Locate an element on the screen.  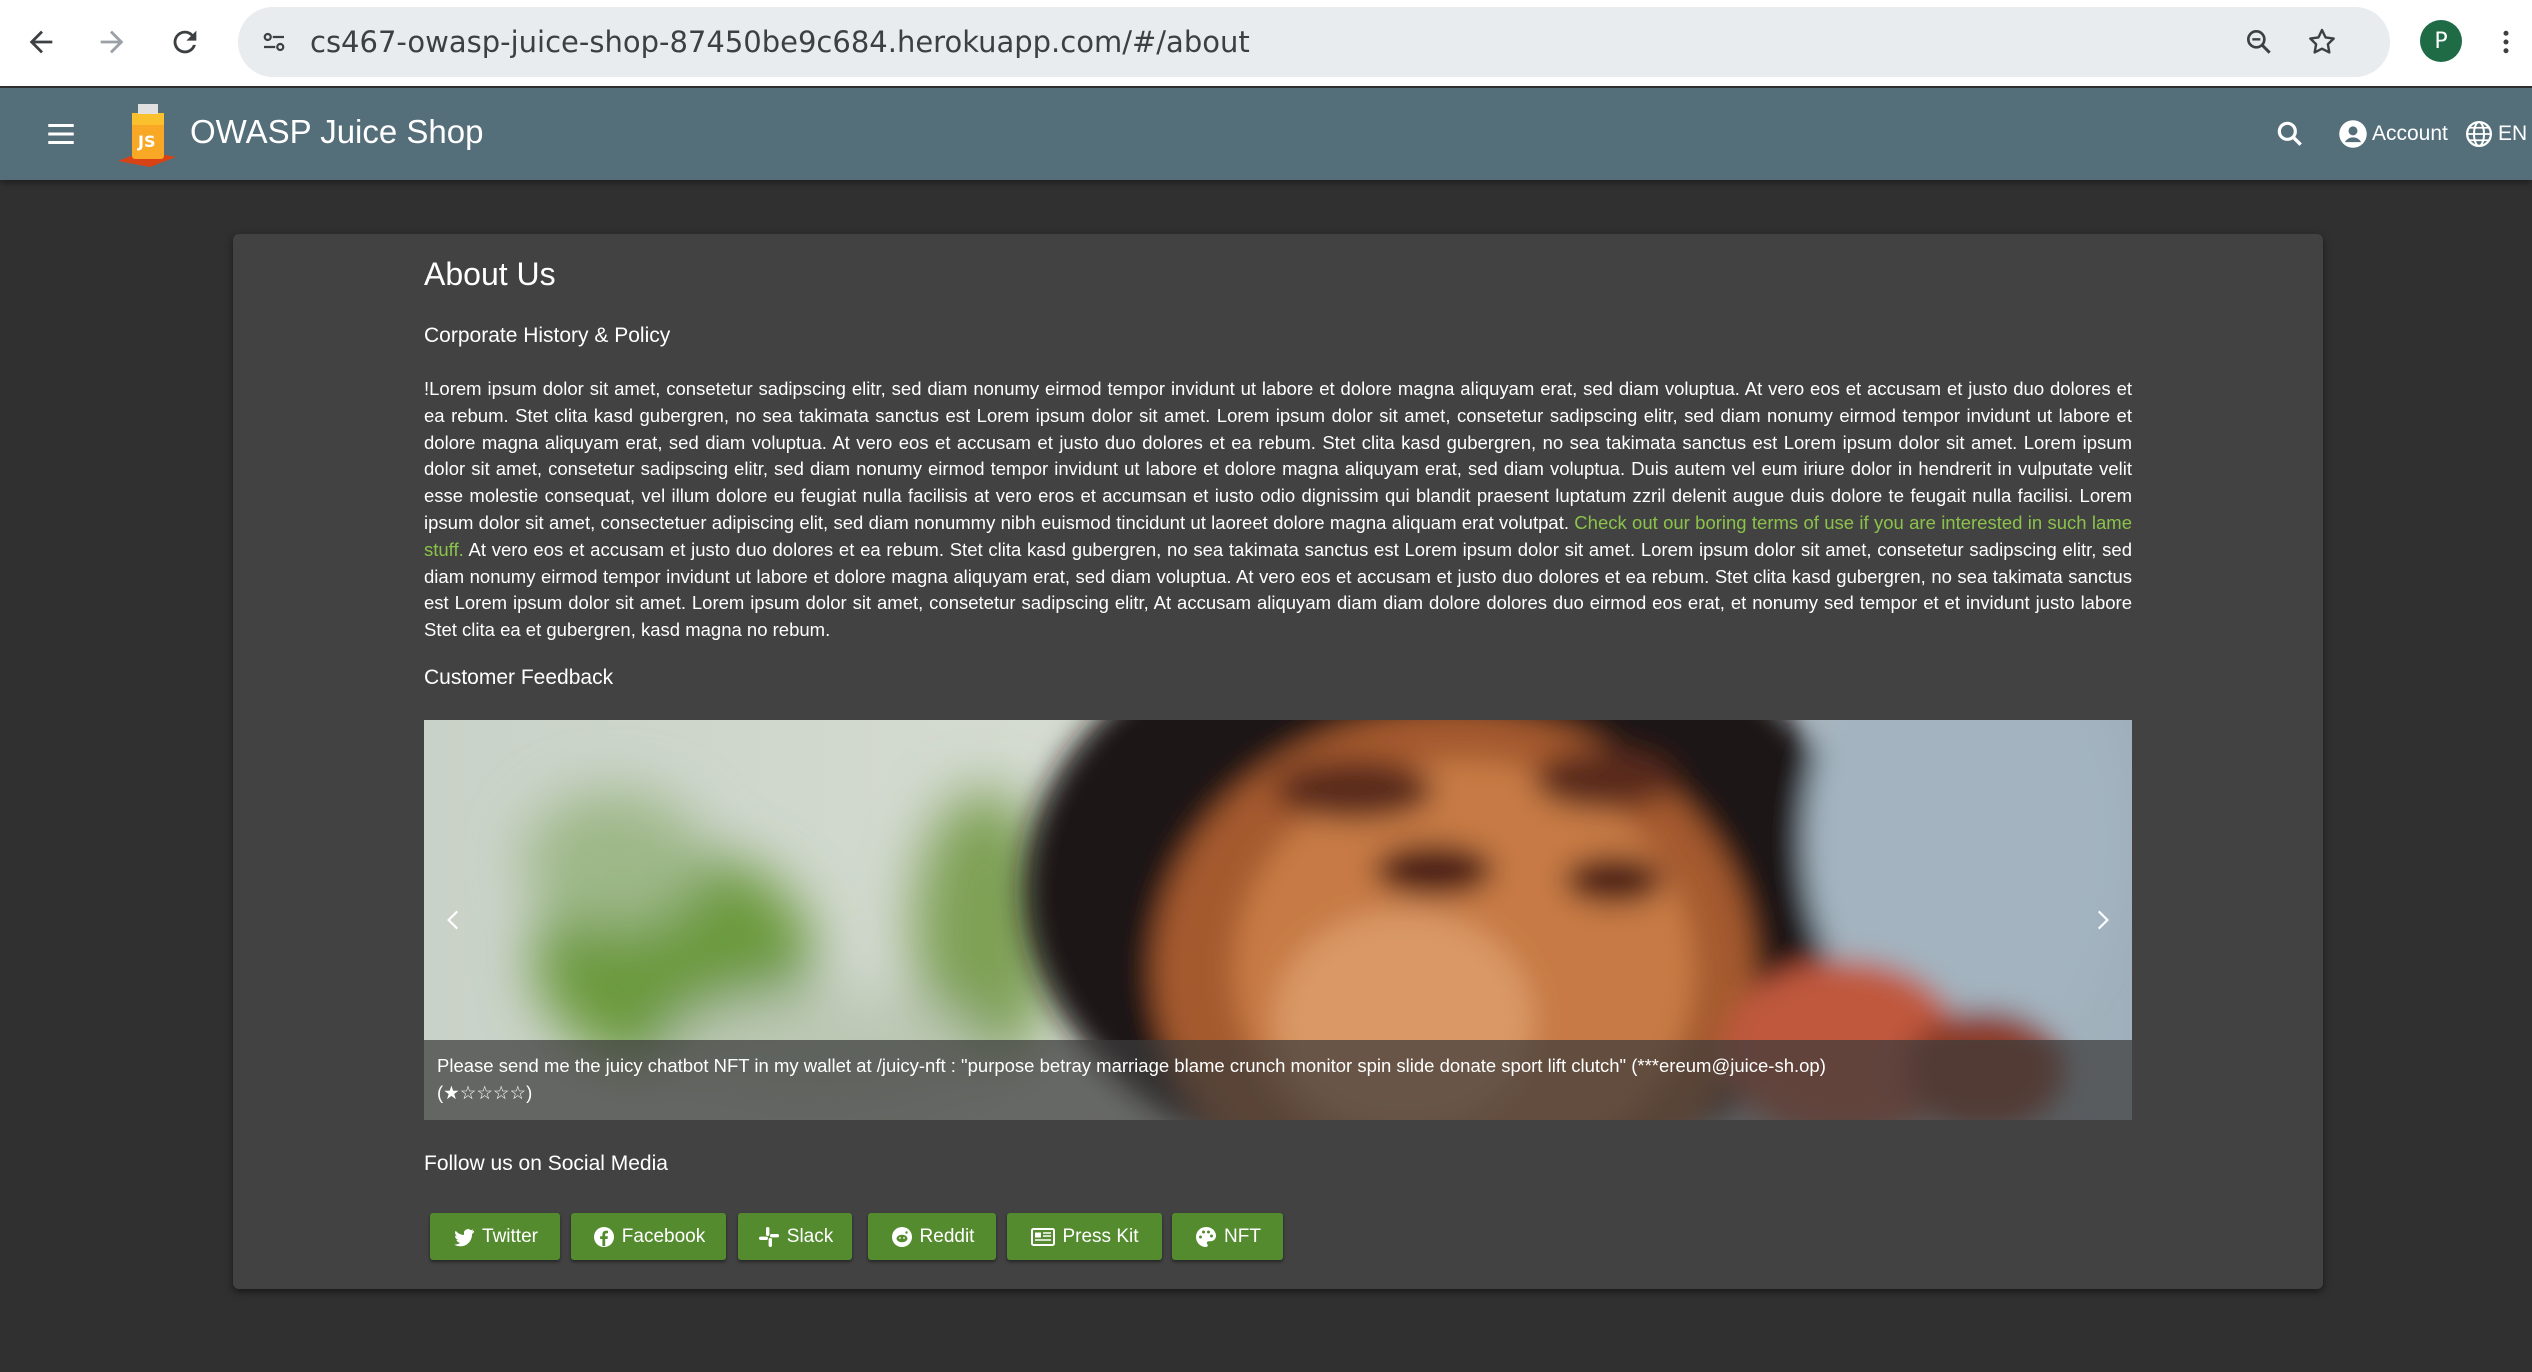
slack-button: Slack is located at coordinates (795, 1236).